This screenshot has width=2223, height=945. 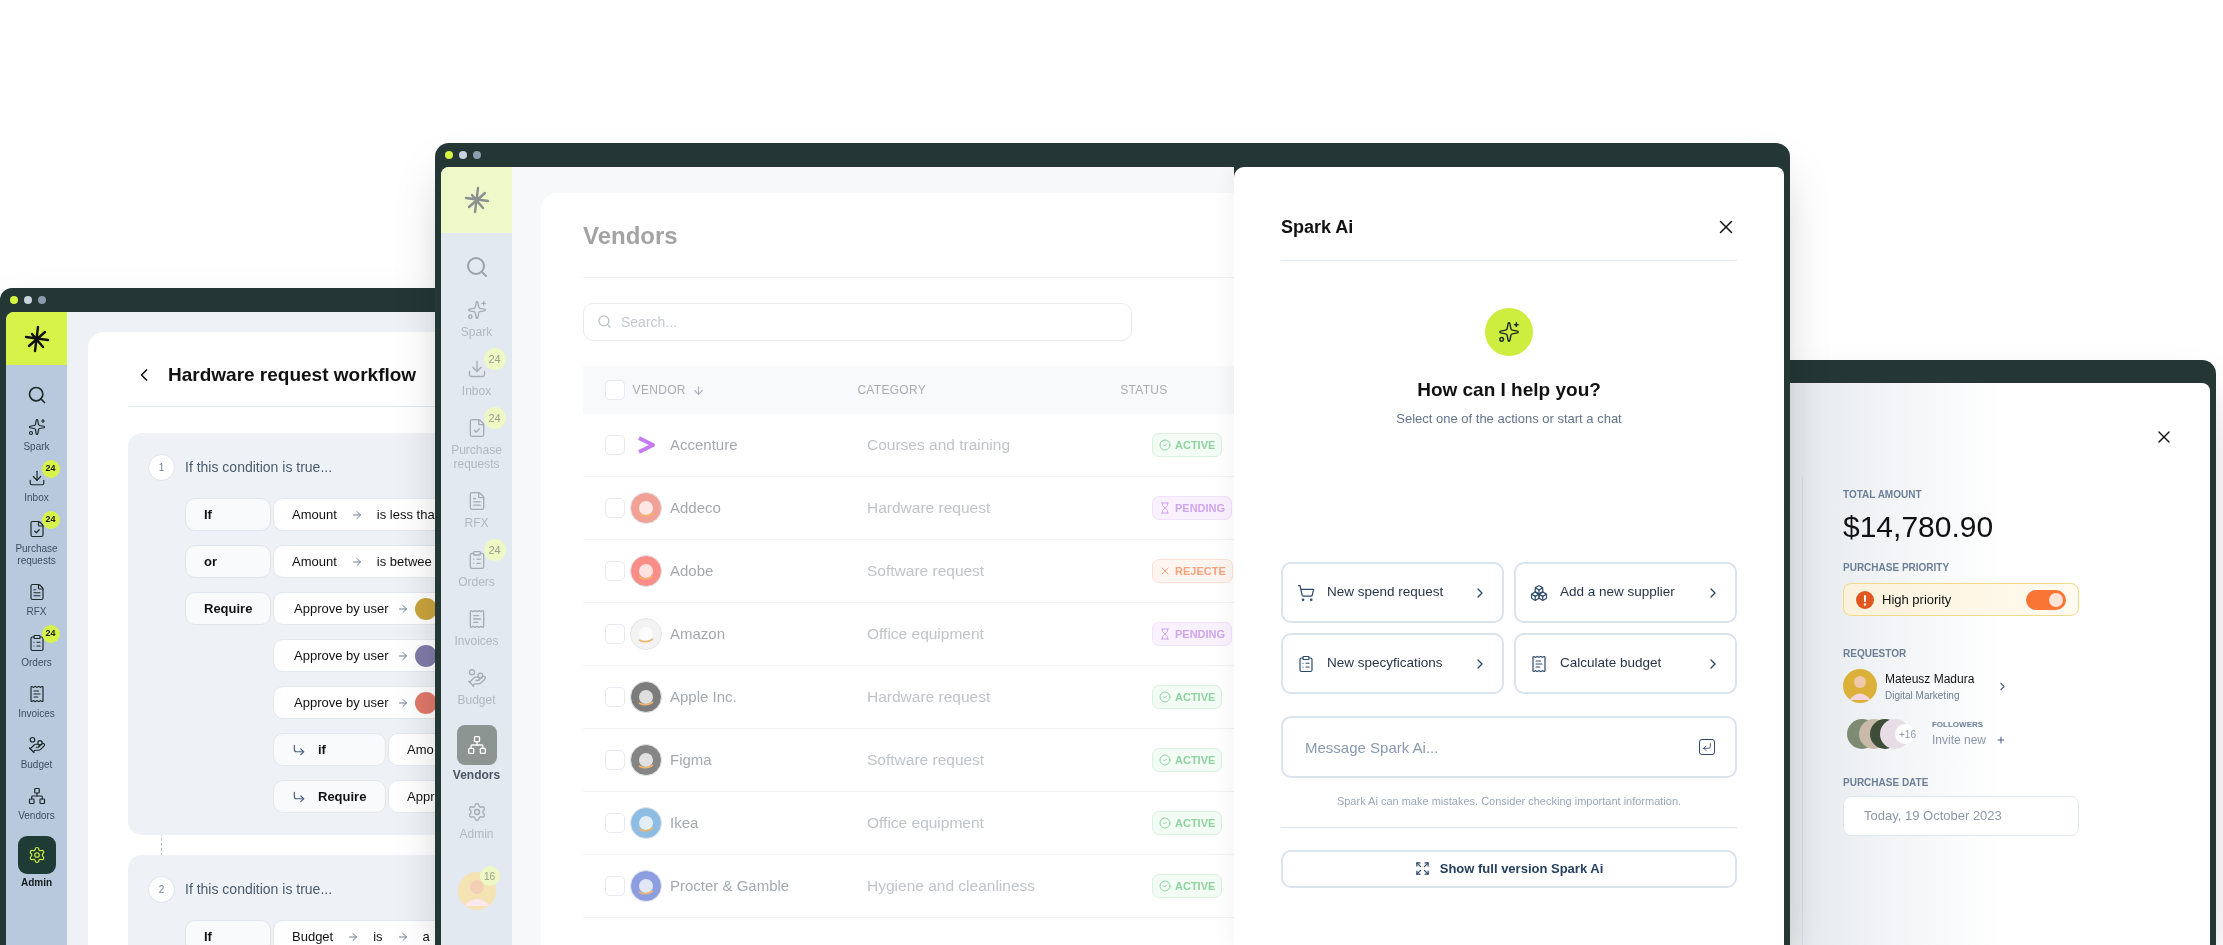 I want to click on action-button: Calculate budget, so click(x=1625, y=663).